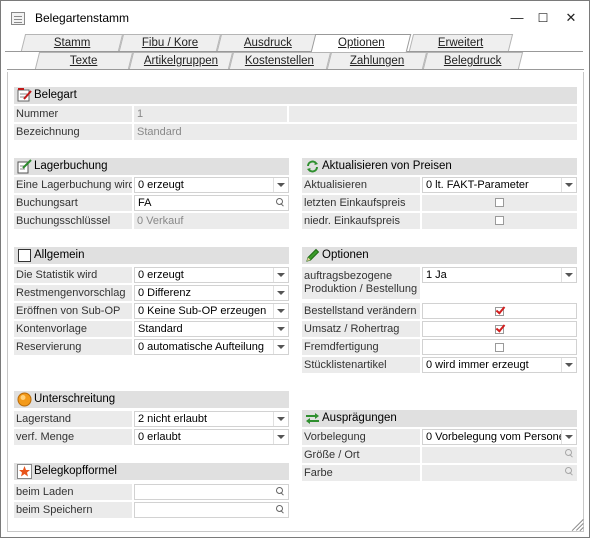  I want to click on letzten-ek-checkbox, so click(499, 202).